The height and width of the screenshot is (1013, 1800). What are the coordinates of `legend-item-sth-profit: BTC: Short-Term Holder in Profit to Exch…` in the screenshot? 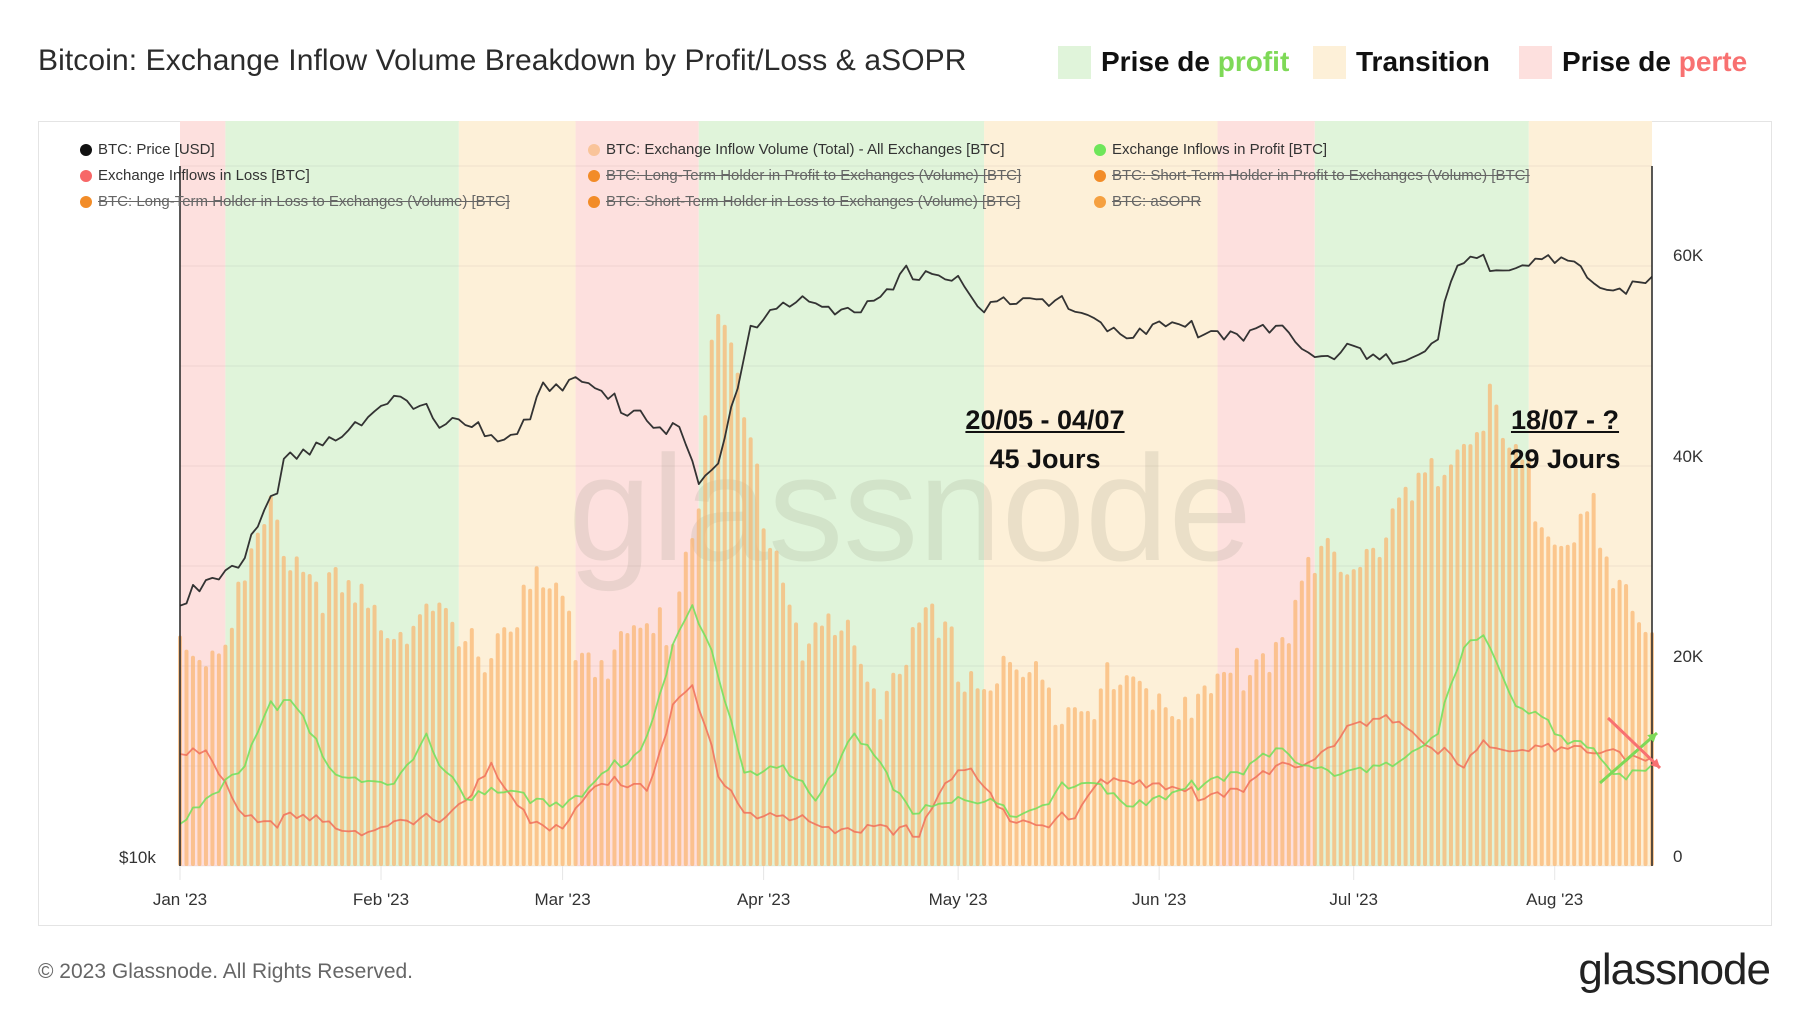 It's located at (1312, 175).